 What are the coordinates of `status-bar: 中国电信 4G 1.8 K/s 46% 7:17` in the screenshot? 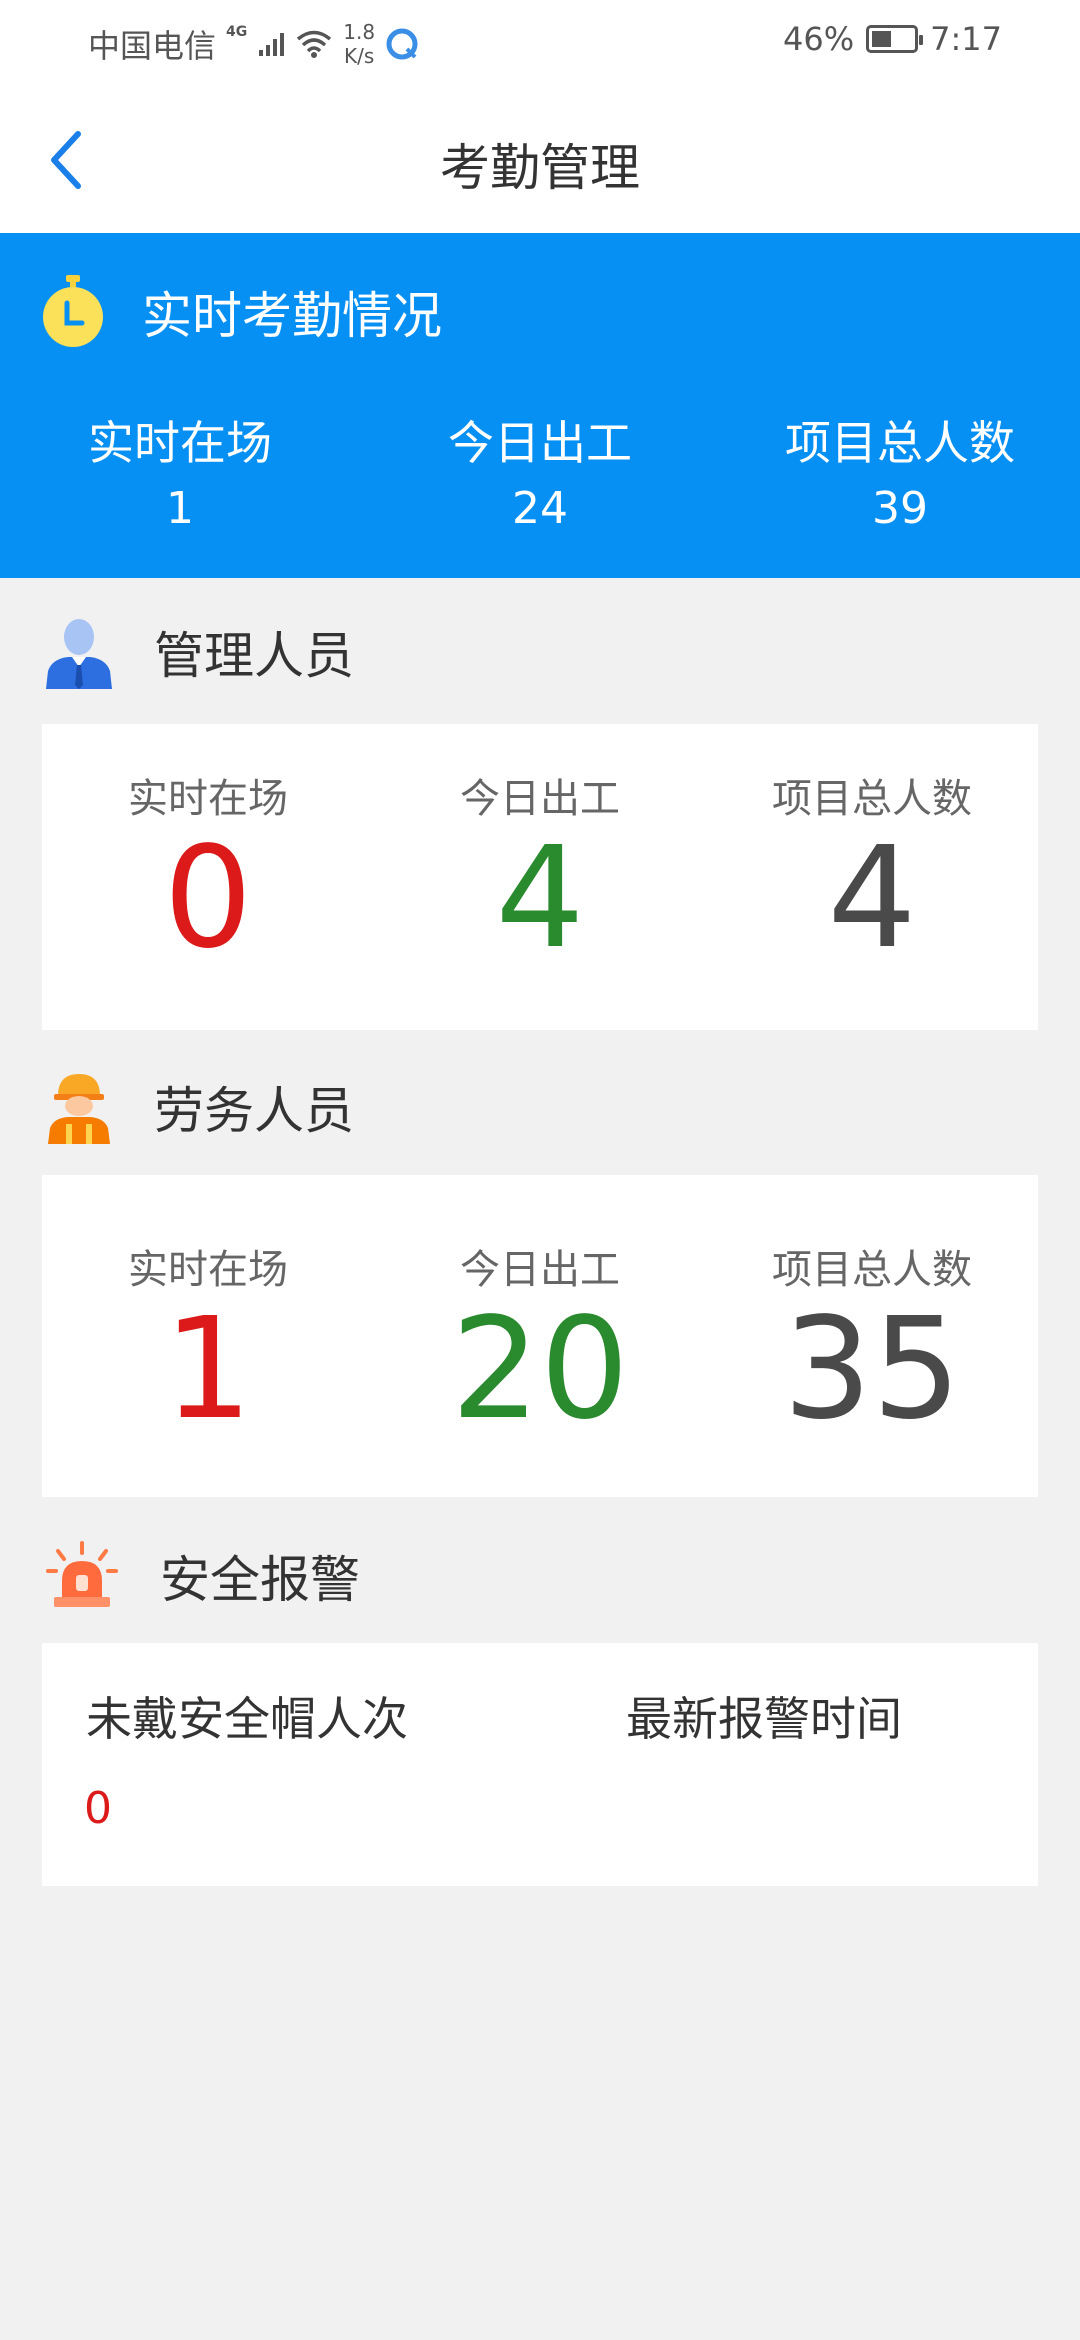 It's located at (540, 40).